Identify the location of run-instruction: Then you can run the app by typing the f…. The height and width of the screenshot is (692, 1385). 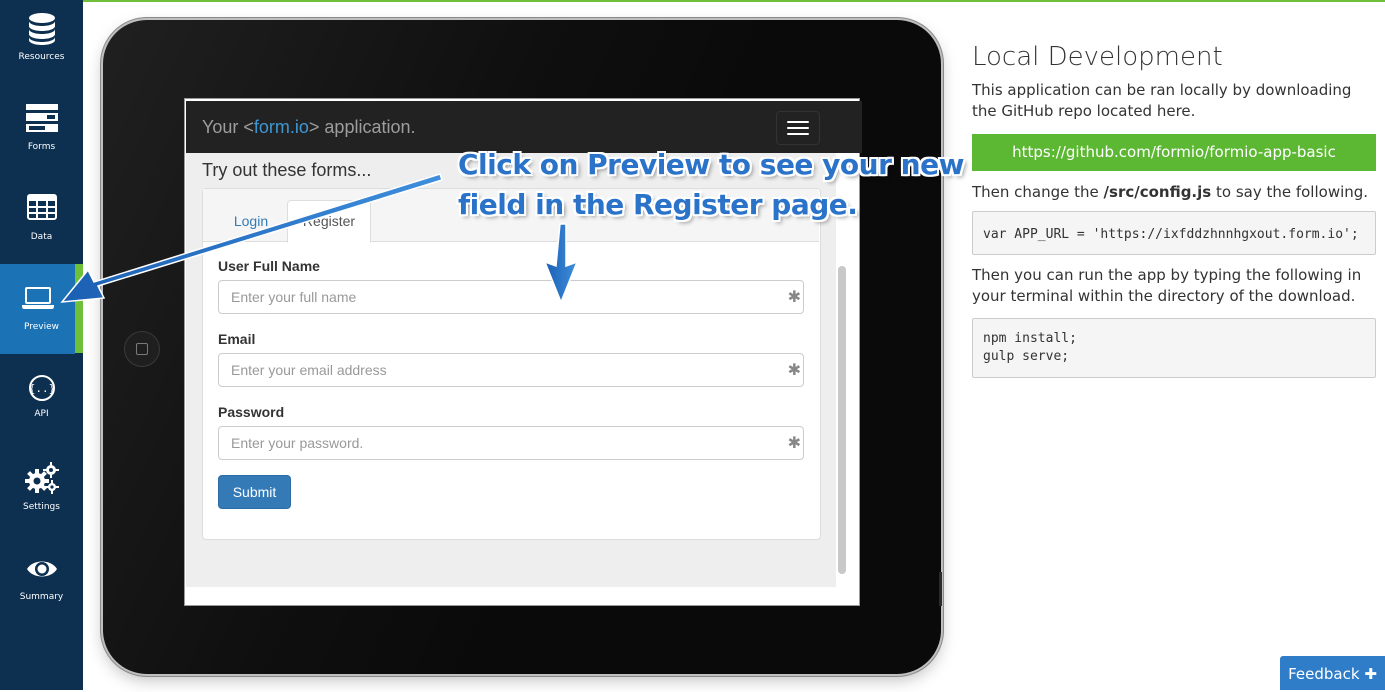
(1167, 285).